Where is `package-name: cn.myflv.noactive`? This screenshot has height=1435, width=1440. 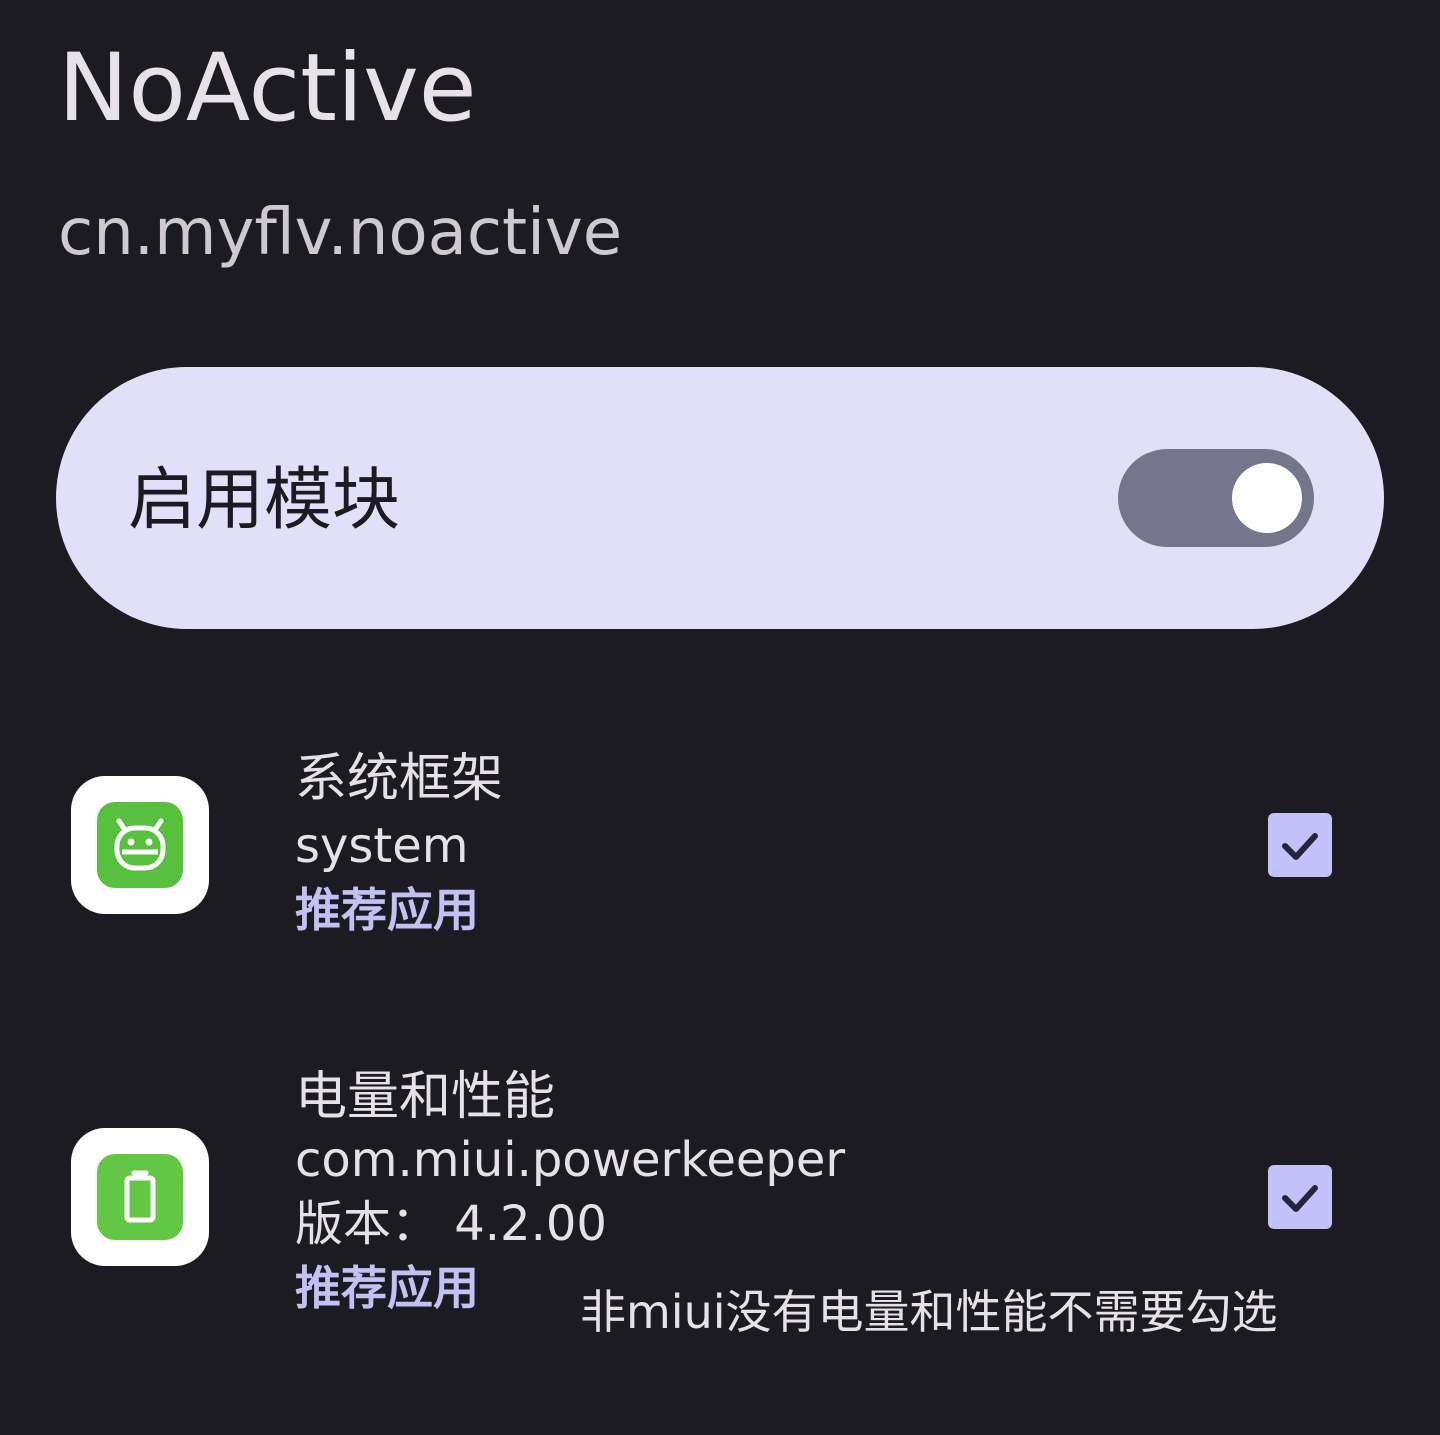 package-name: cn.myflv.noactive is located at coordinates (340, 233).